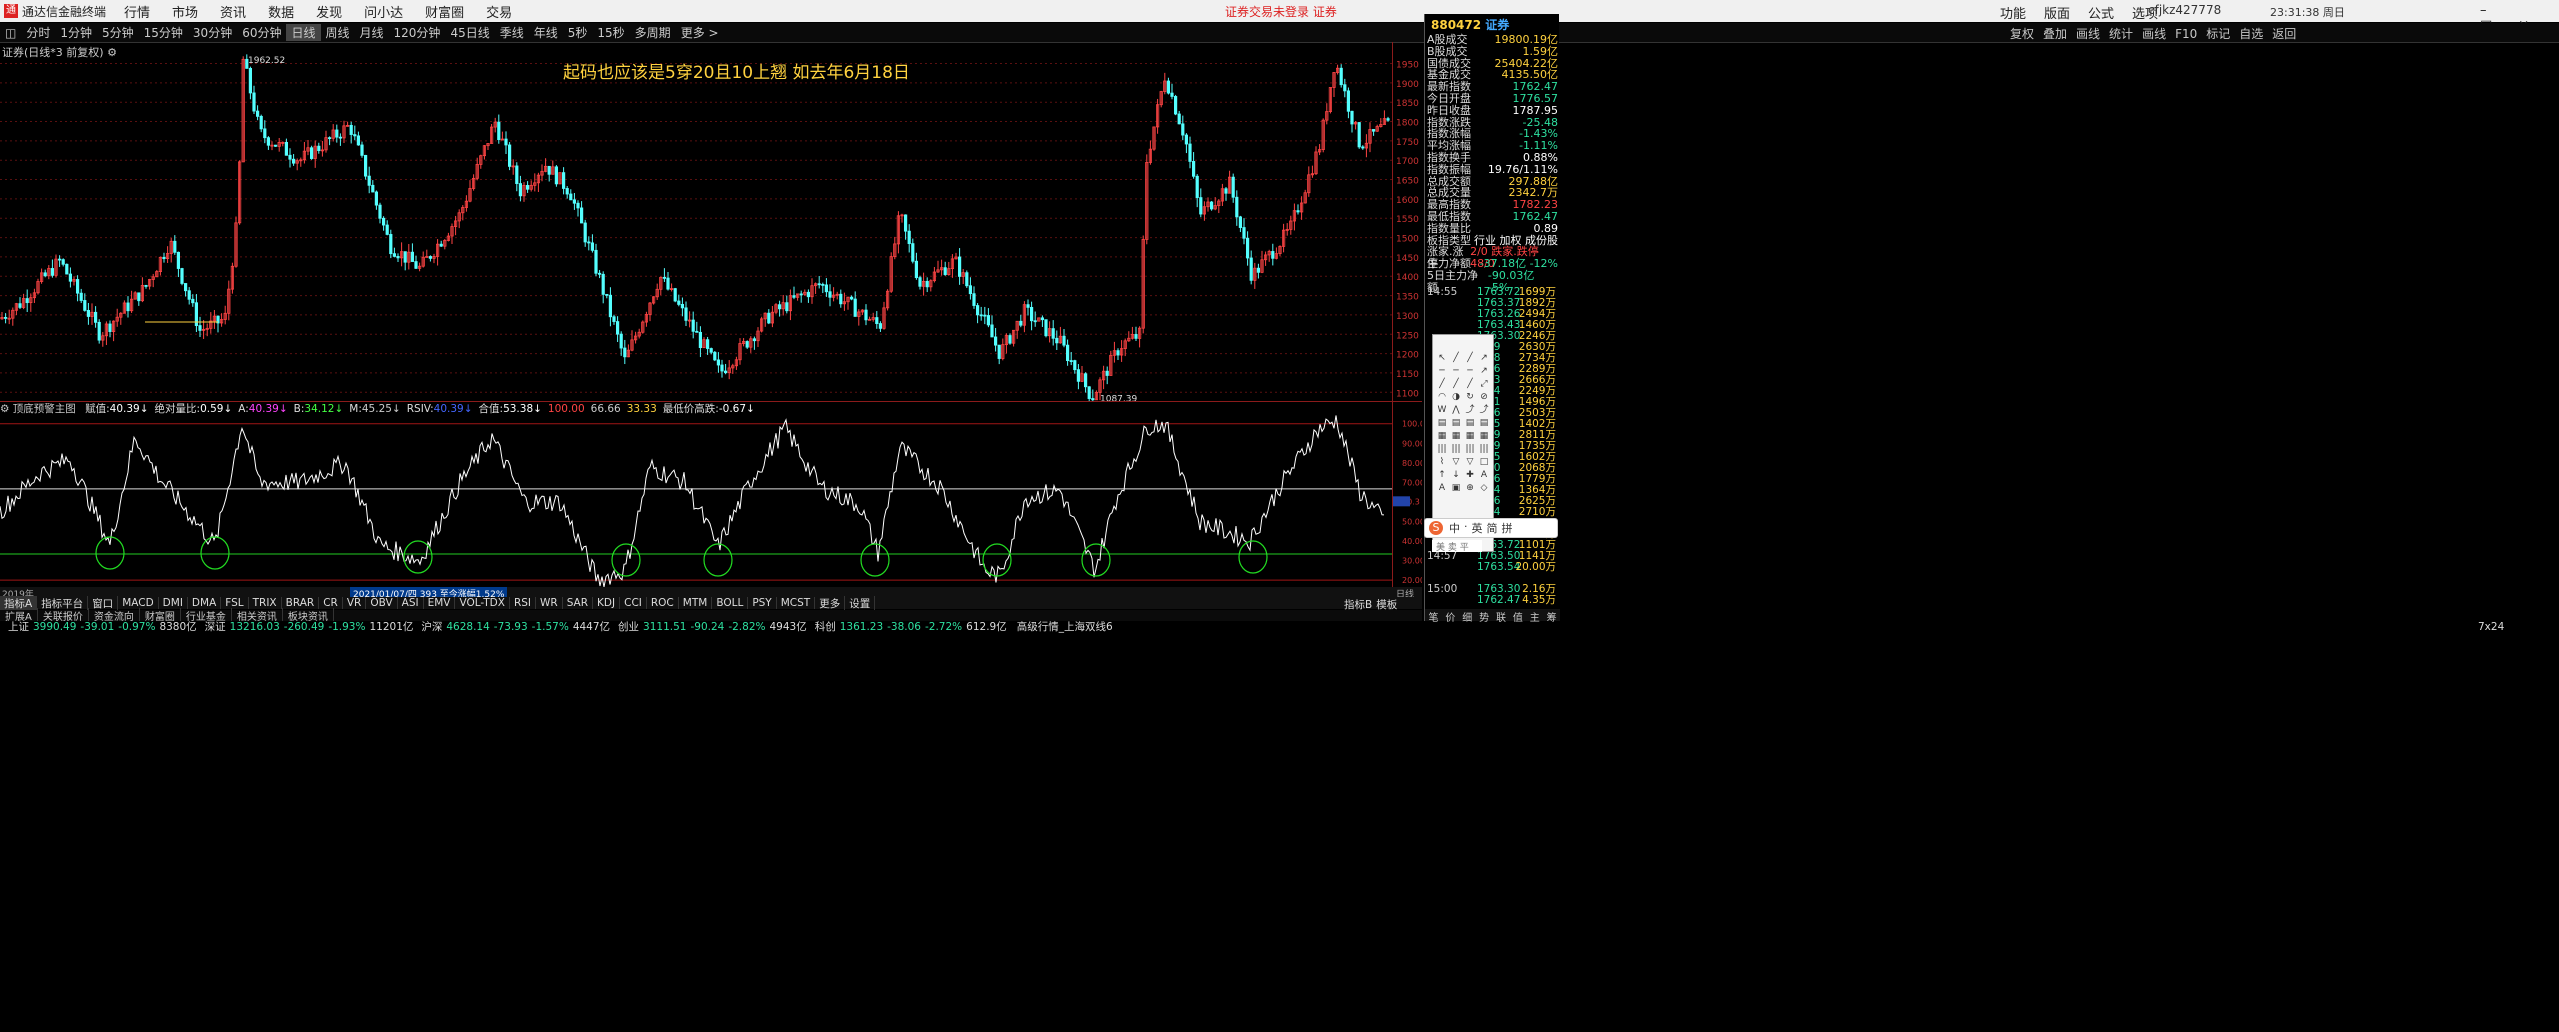 The image size is (2559, 1032). Describe the element at coordinates (1552, 616) in the screenshot. I see `panel-tab: 筹` at that location.